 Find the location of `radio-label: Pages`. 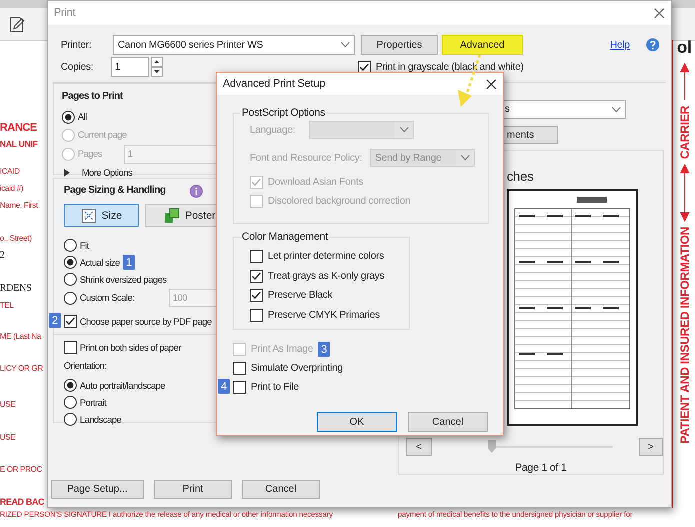

radio-label: Pages is located at coordinates (91, 154).